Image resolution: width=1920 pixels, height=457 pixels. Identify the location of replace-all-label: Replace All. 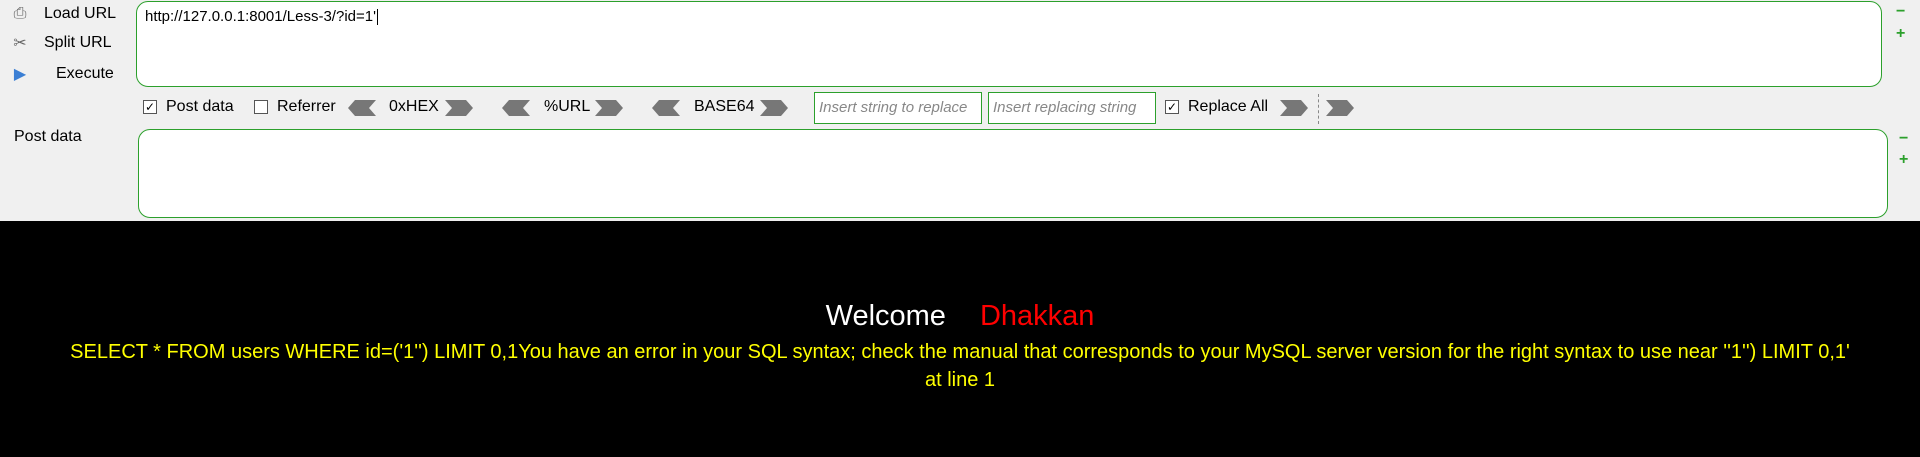
(1228, 106).